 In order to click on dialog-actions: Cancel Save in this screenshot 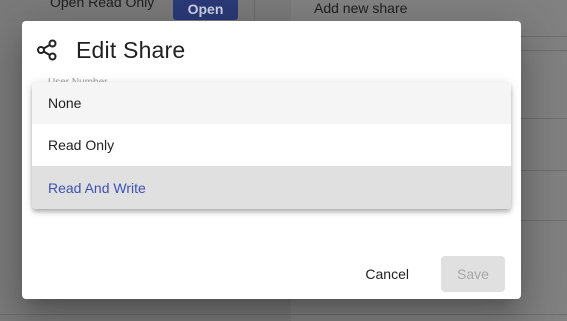, I will do `click(428, 274)`.